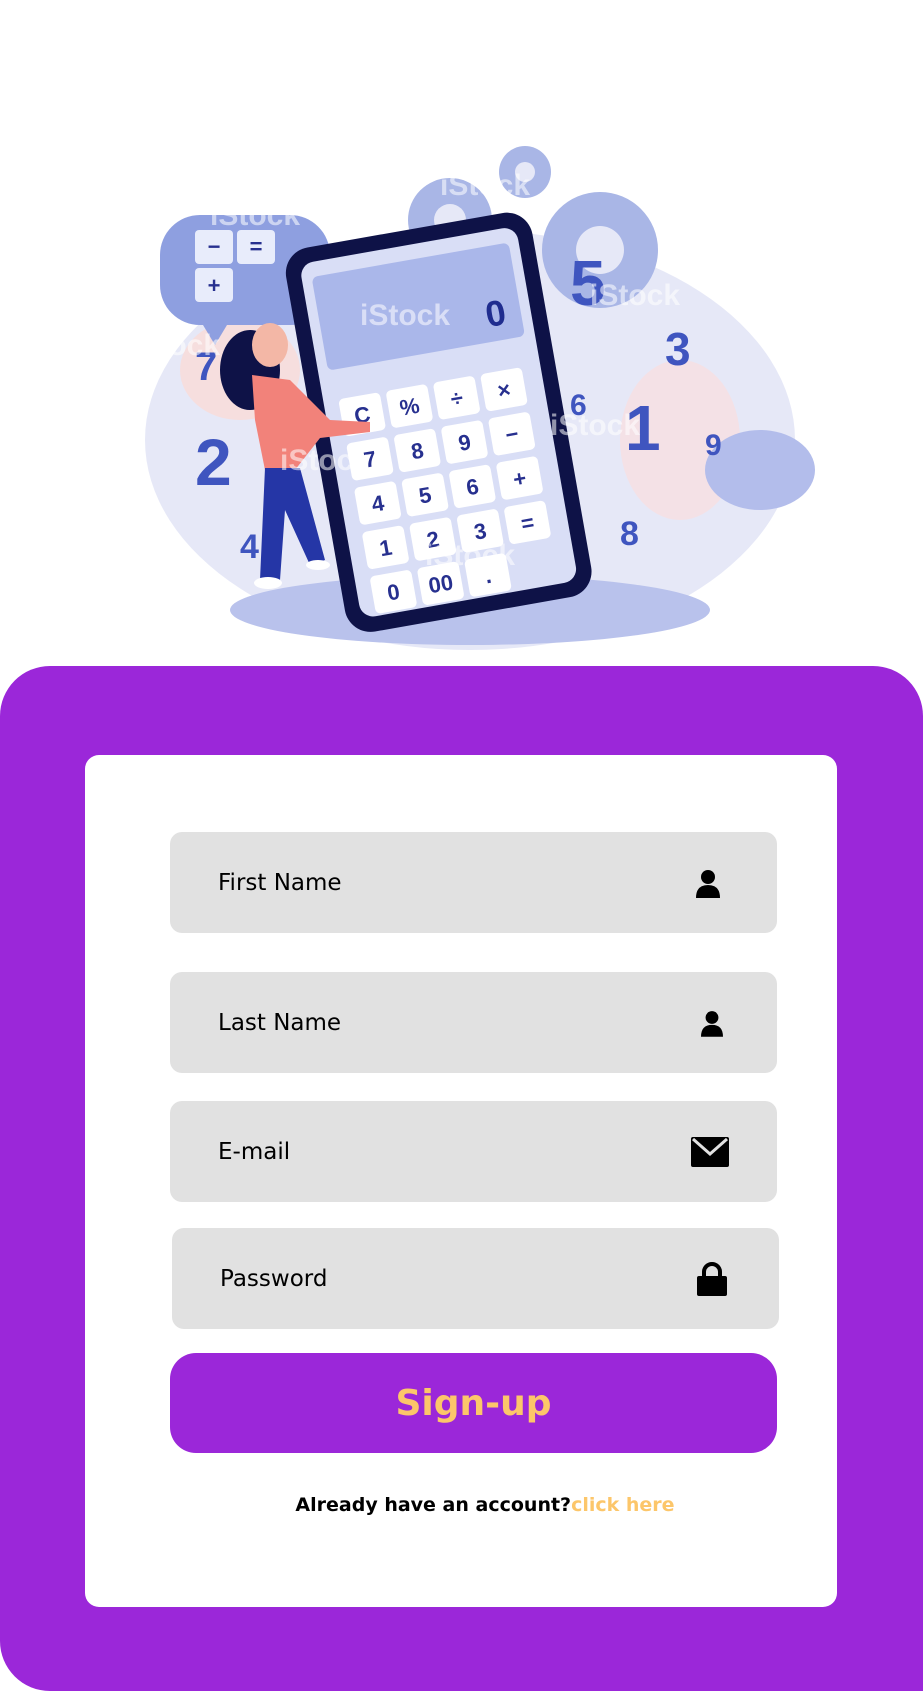  I want to click on envelope-icon, so click(710, 1152).